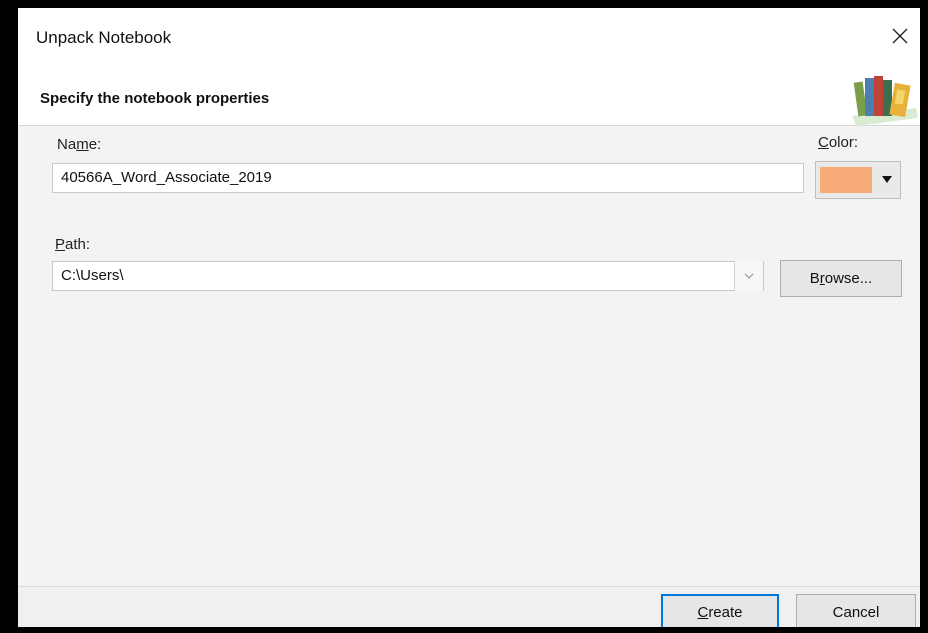 The height and width of the screenshot is (633, 928). I want to click on color-swatch, so click(846, 180).